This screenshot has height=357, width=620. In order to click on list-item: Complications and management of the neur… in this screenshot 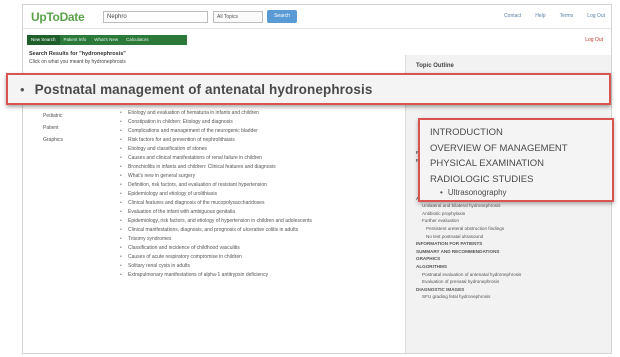, I will do `click(268, 131)`.